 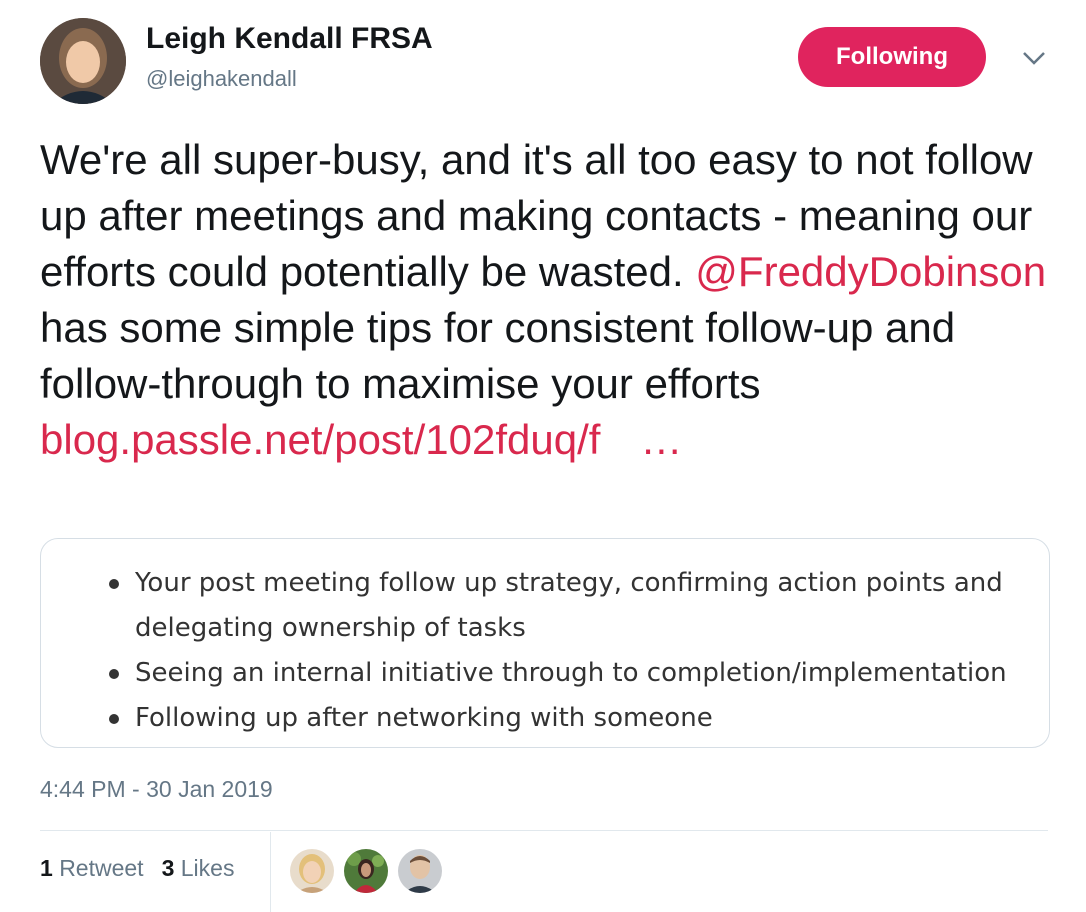 I want to click on liker-avatars, so click(x=366, y=871).